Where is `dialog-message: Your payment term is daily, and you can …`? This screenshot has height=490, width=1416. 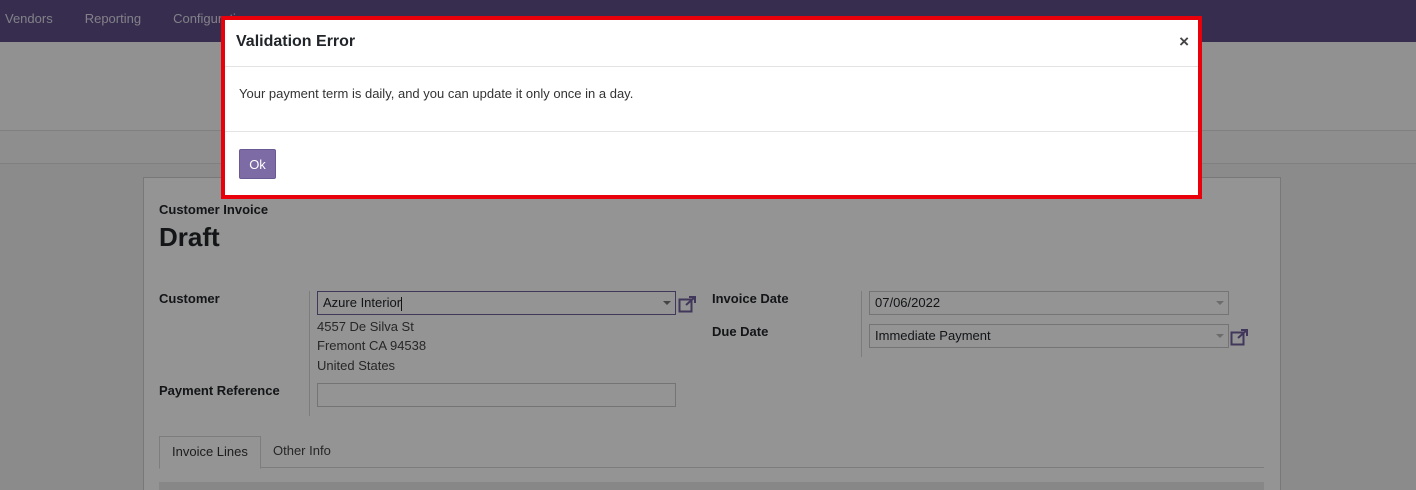
dialog-message: Your payment term is daily, and you can … is located at coordinates (436, 93).